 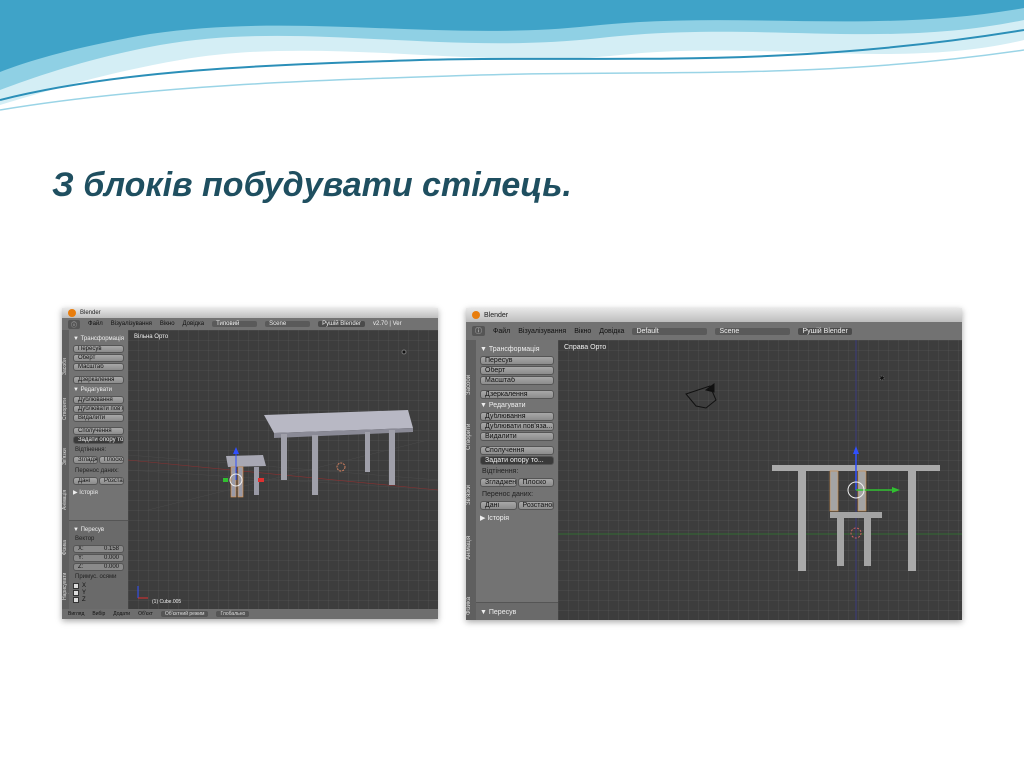 What do you see at coordinates (98, 593) in the screenshot?
I see `constraint-checkbox: Y` at bounding box center [98, 593].